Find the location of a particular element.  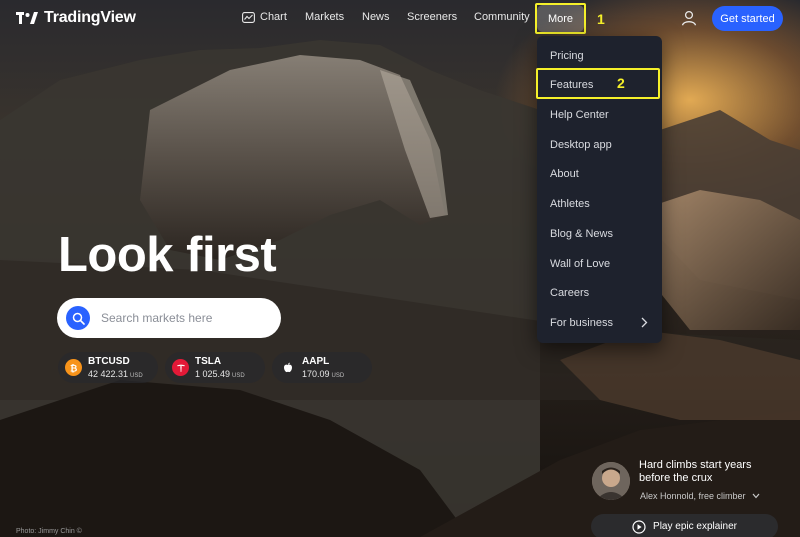

callout-2: 2 is located at coordinates (621, 83).